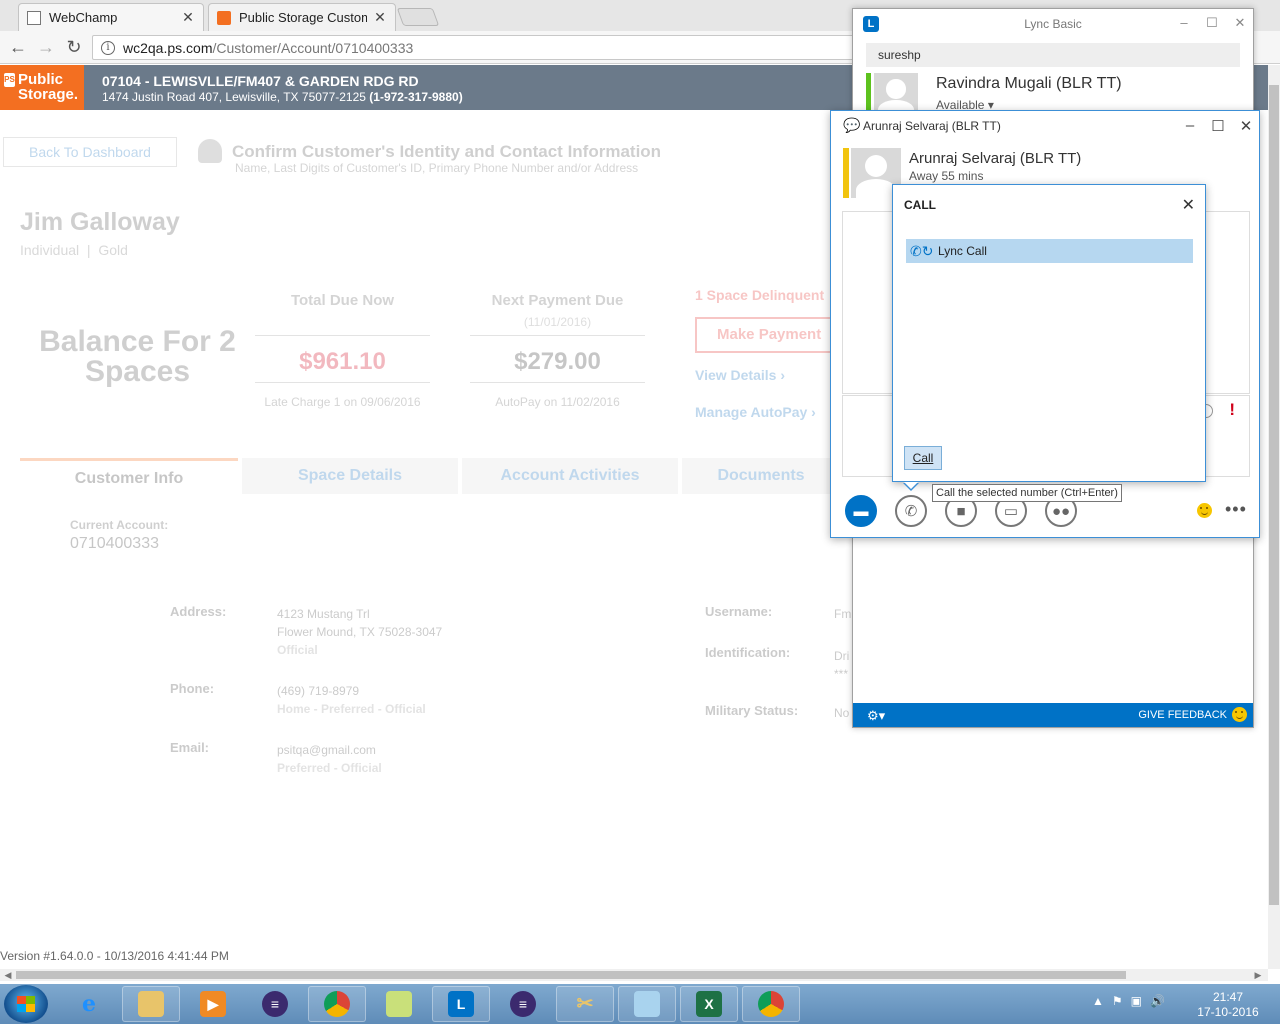 The height and width of the screenshot is (1024, 1280). What do you see at coordinates (9, 80) in the screenshot?
I see `ps-logo-mark: PS` at bounding box center [9, 80].